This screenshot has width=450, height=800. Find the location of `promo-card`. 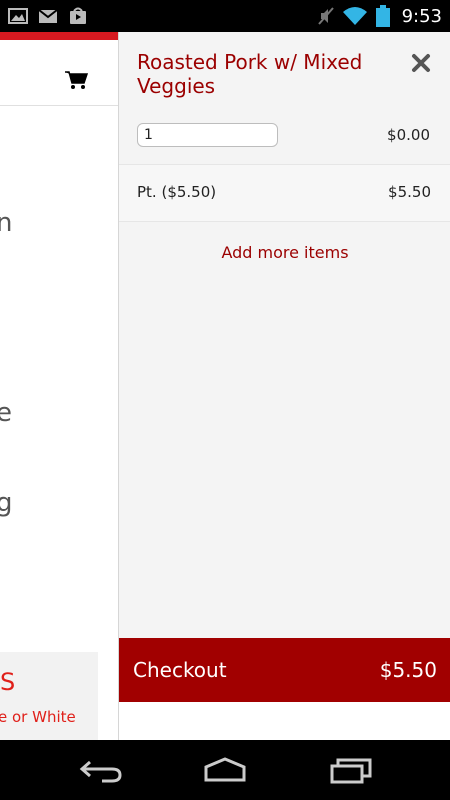

promo-card is located at coordinates (49, 696).